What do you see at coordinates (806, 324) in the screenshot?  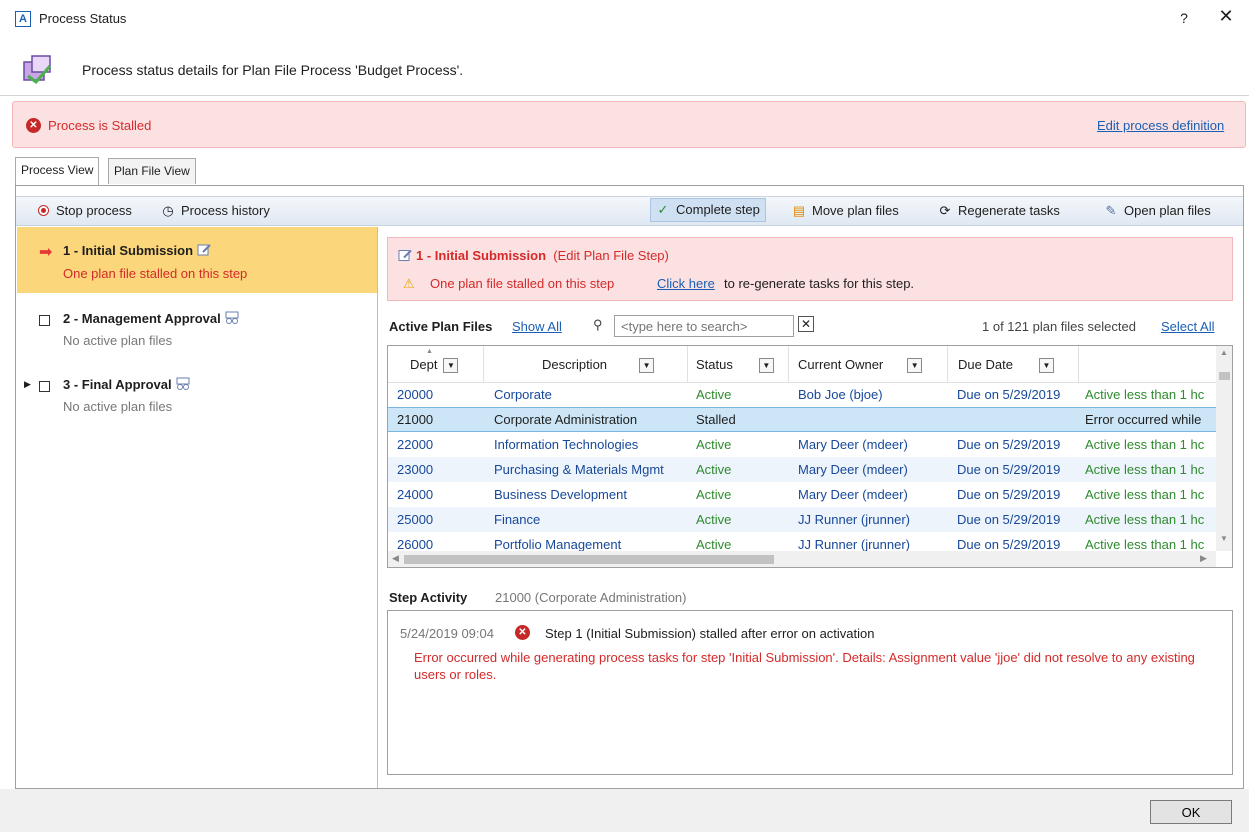 I see `clear-search-button: ✕` at bounding box center [806, 324].